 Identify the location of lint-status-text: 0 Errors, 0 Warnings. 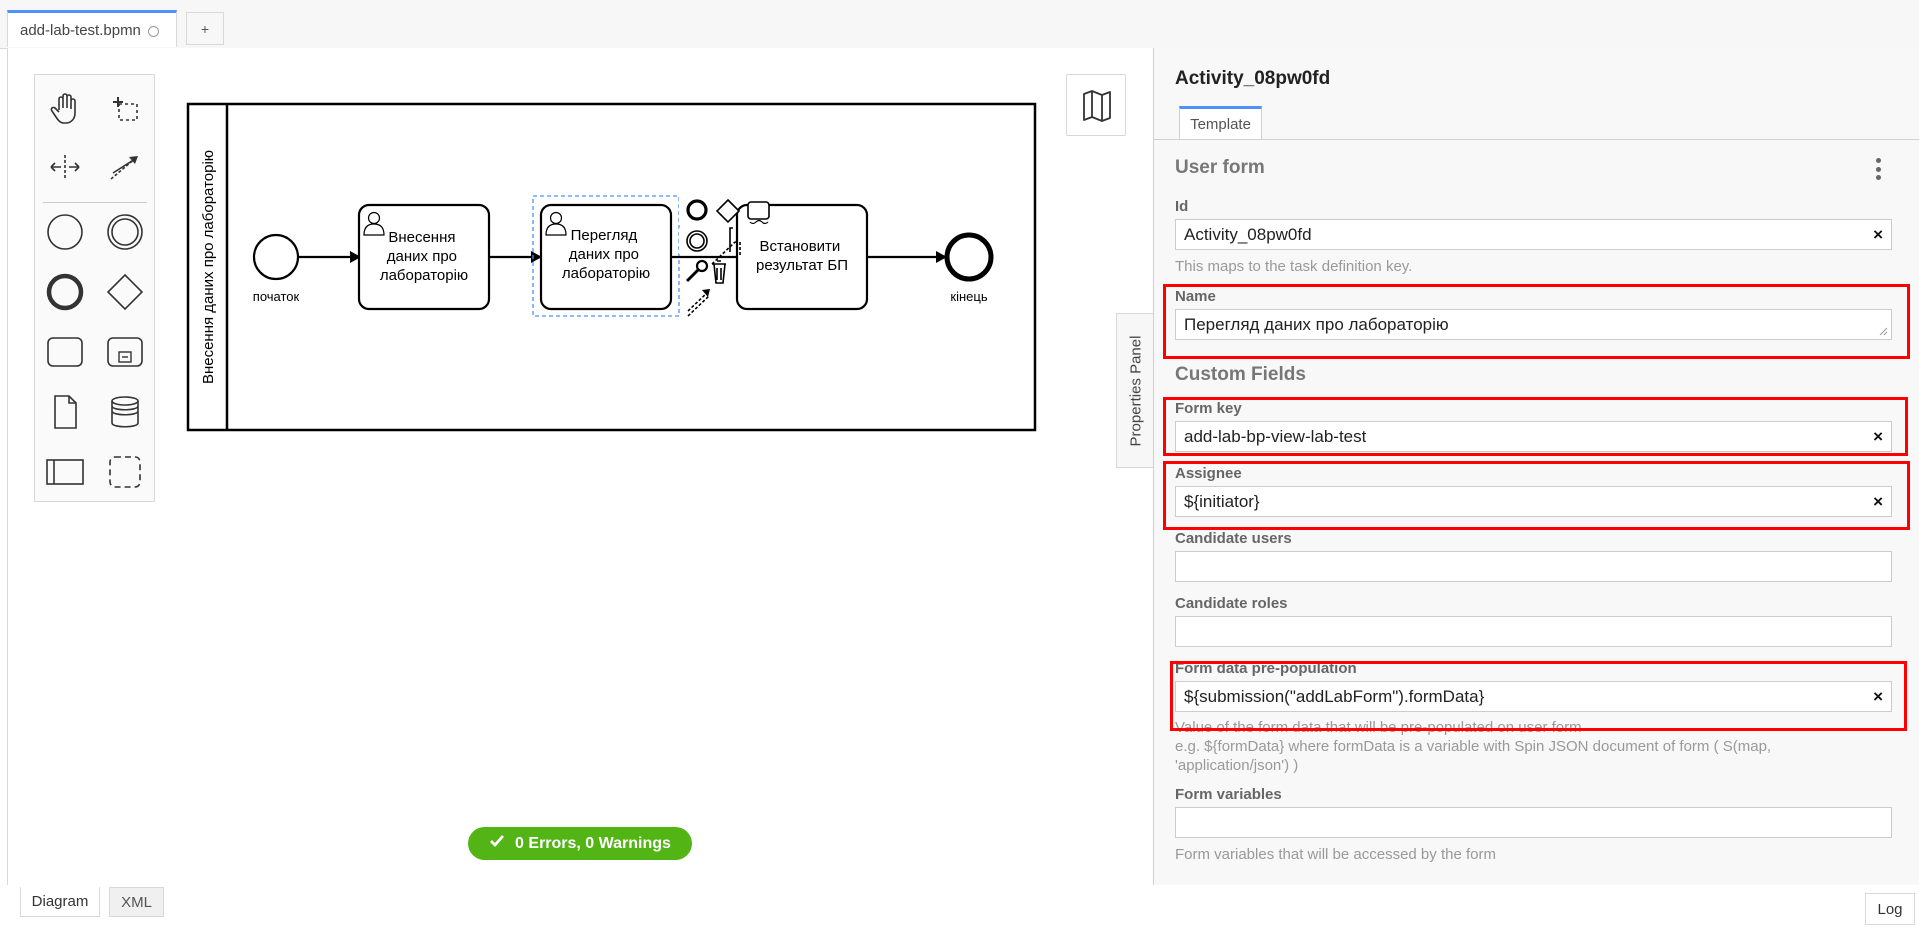
(593, 843).